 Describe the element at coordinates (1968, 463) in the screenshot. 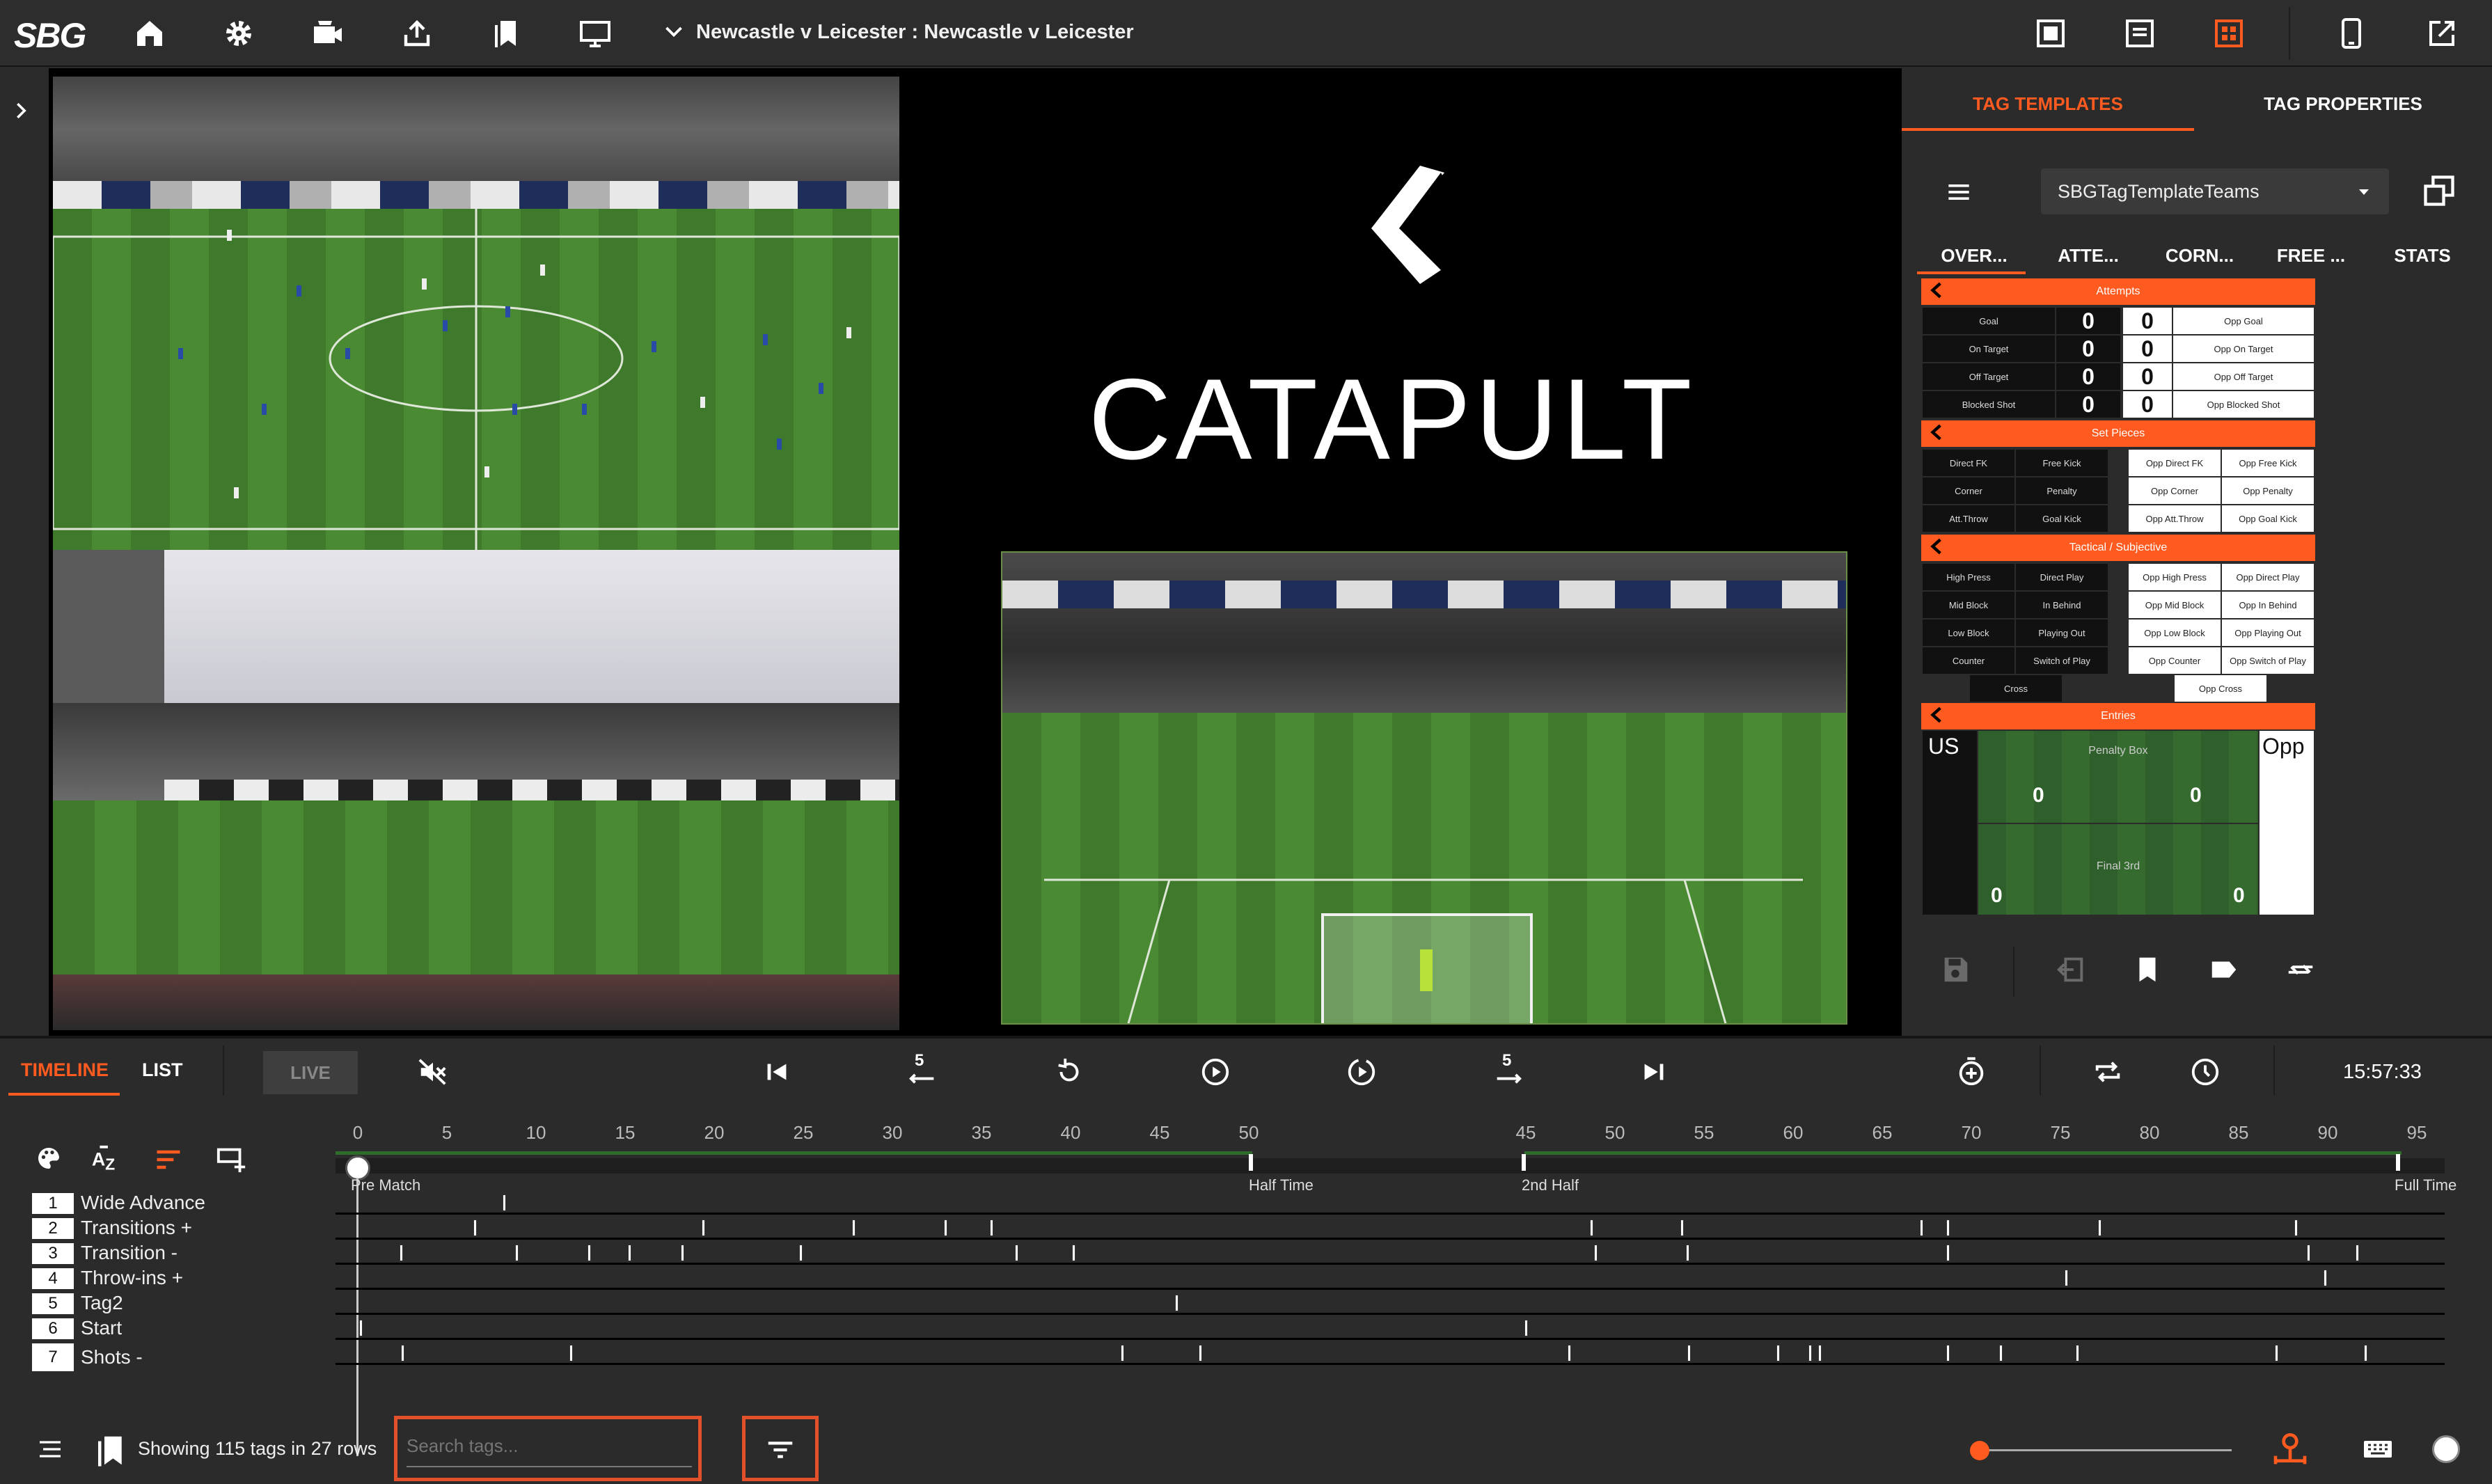

I see `set-piece-tag-button: Direct FK` at that location.